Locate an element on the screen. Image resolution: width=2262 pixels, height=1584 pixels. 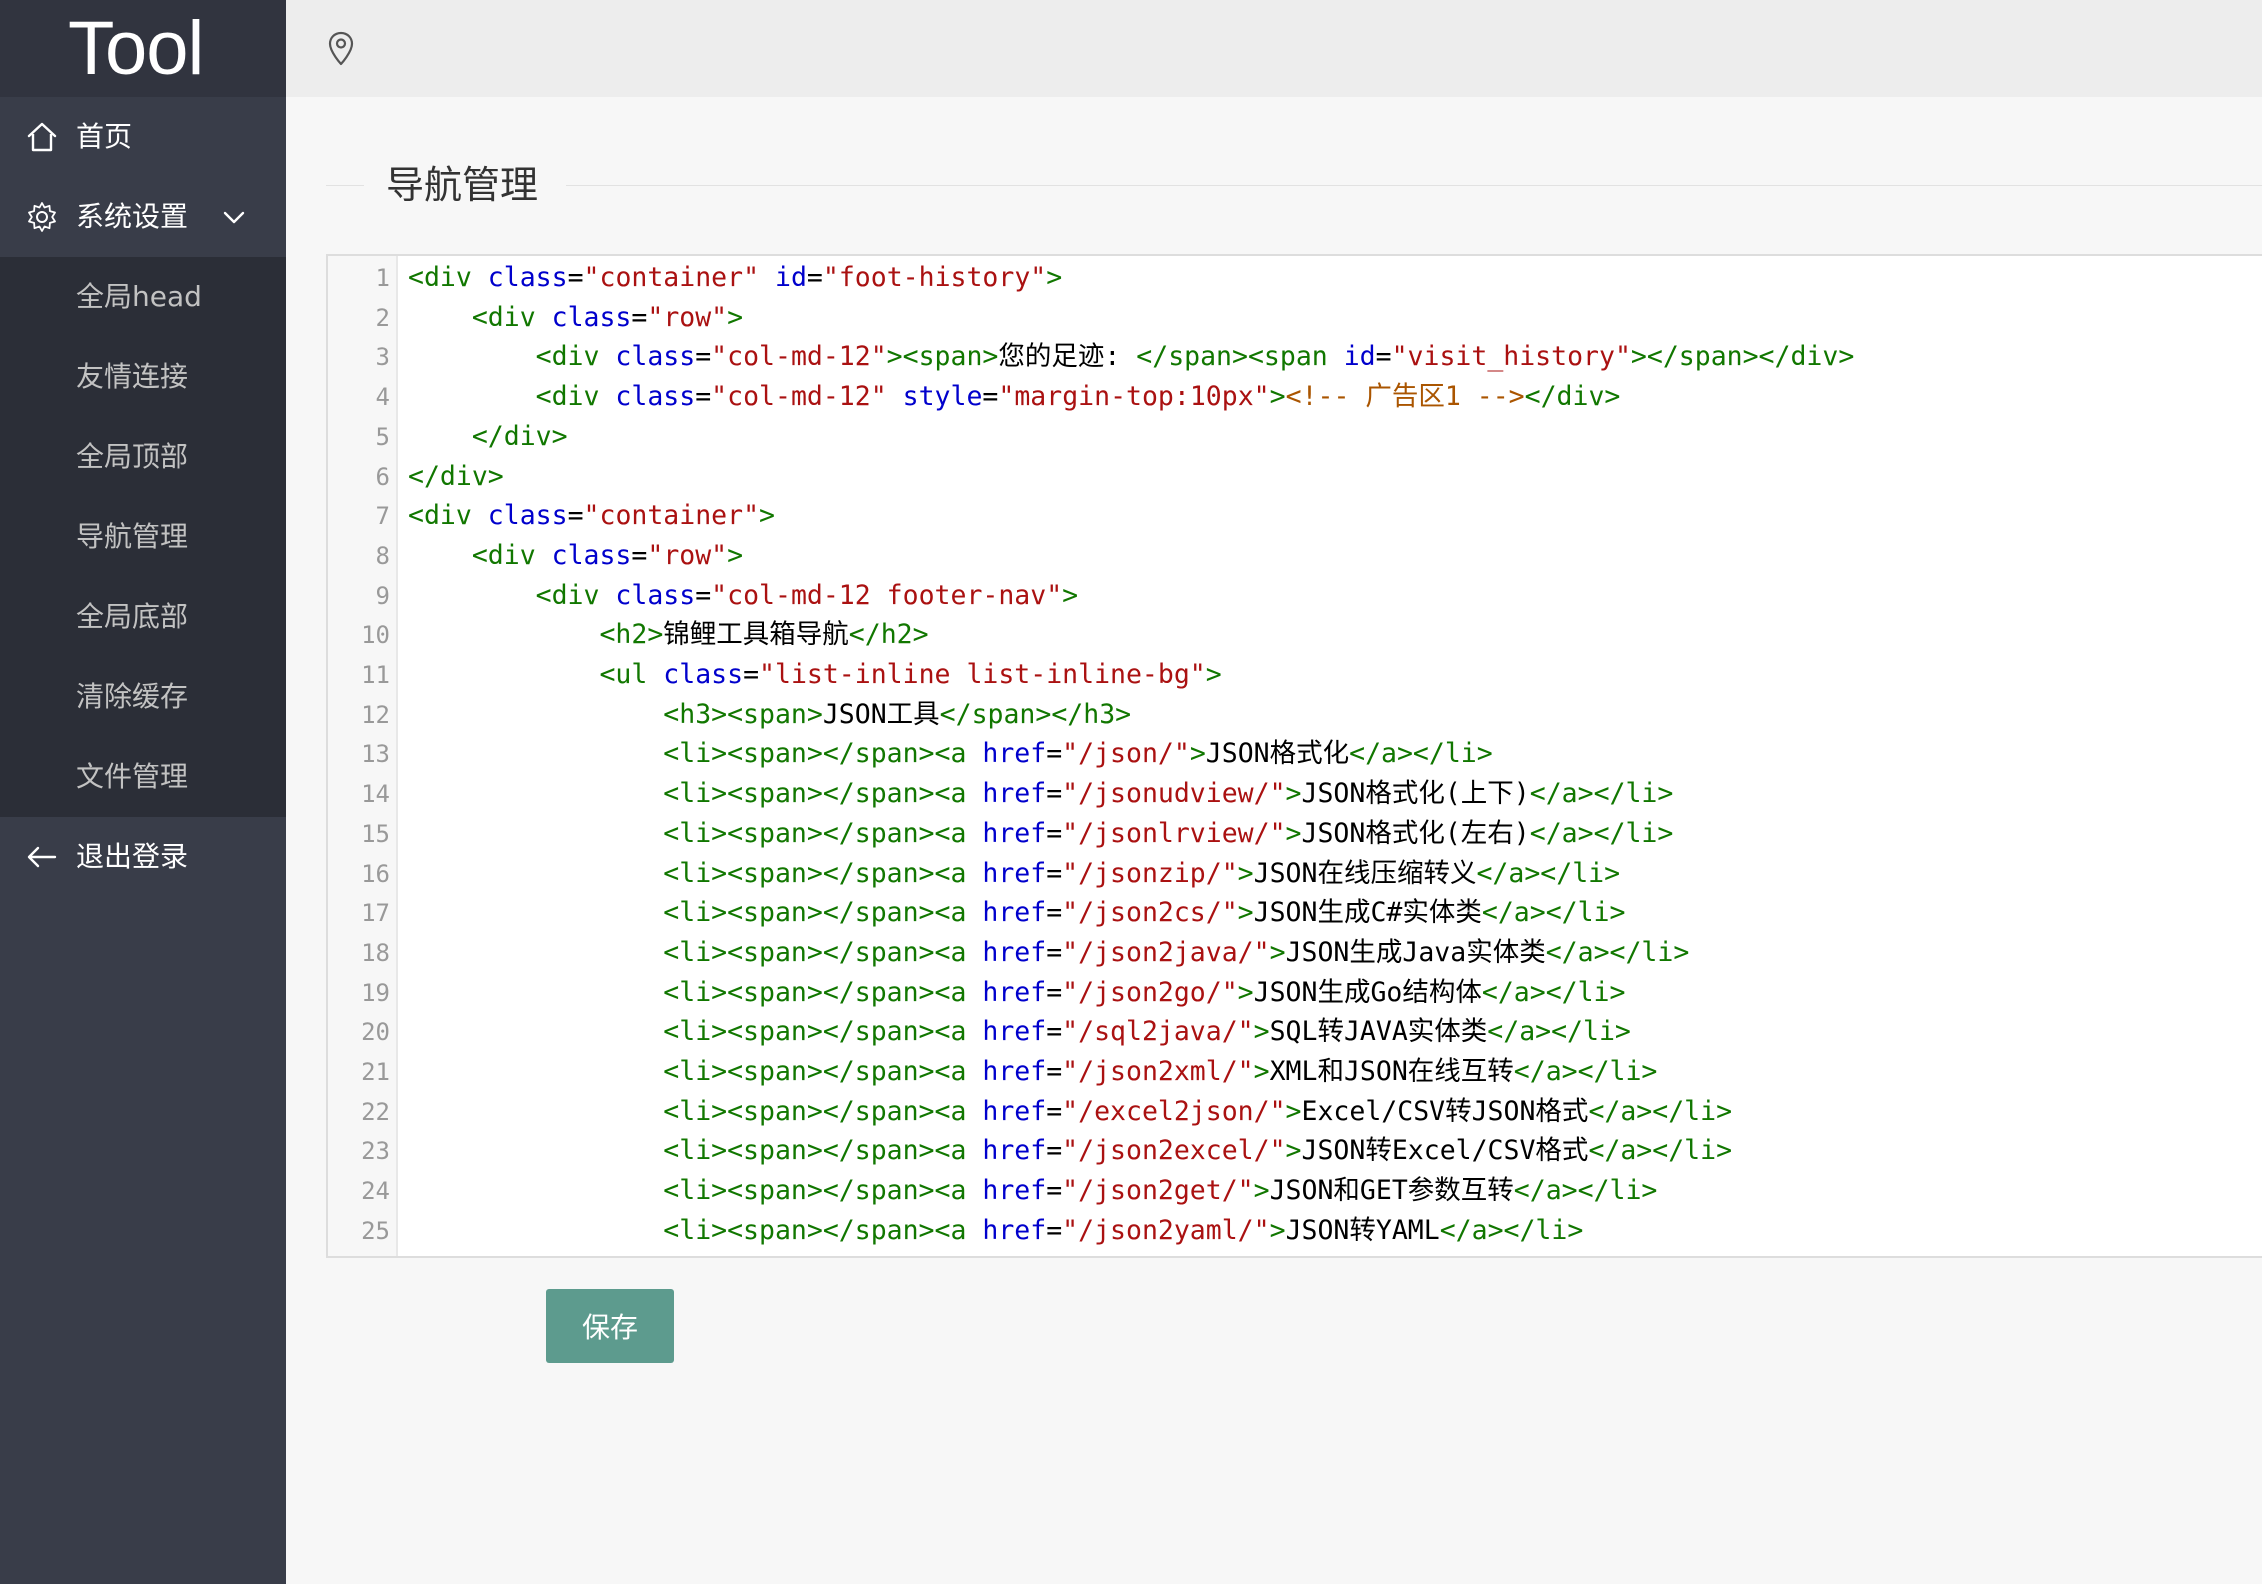
line-number: 2 is located at coordinates (382, 317).